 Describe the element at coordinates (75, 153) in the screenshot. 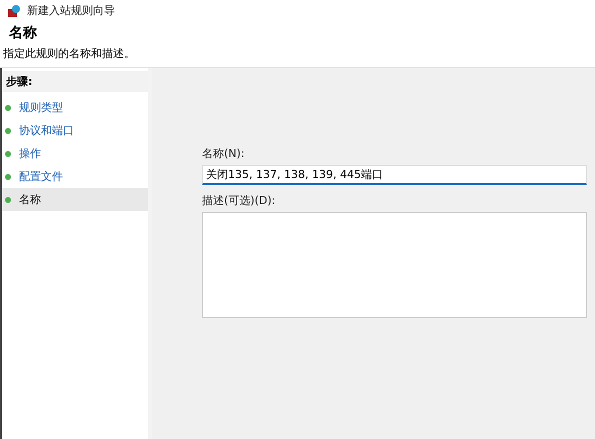

I see `step-item: 操作` at that location.